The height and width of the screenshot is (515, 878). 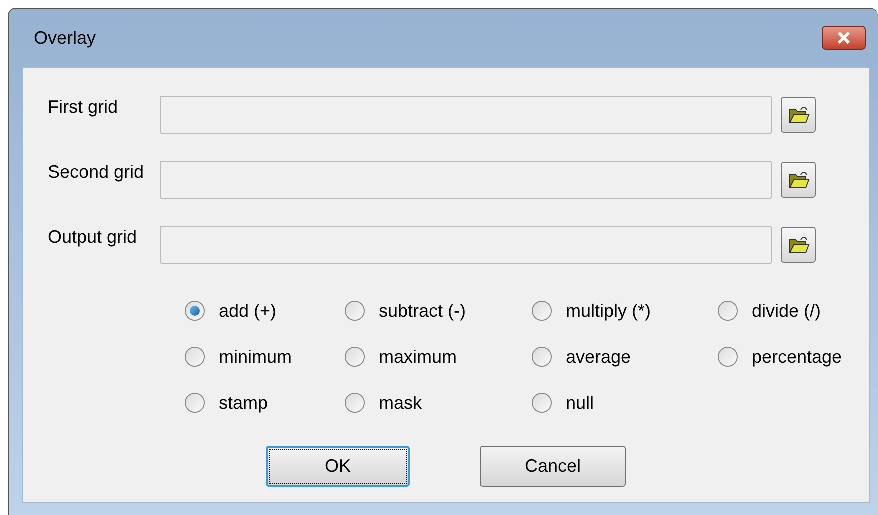 I want to click on field-label: First grid, so click(x=83, y=107).